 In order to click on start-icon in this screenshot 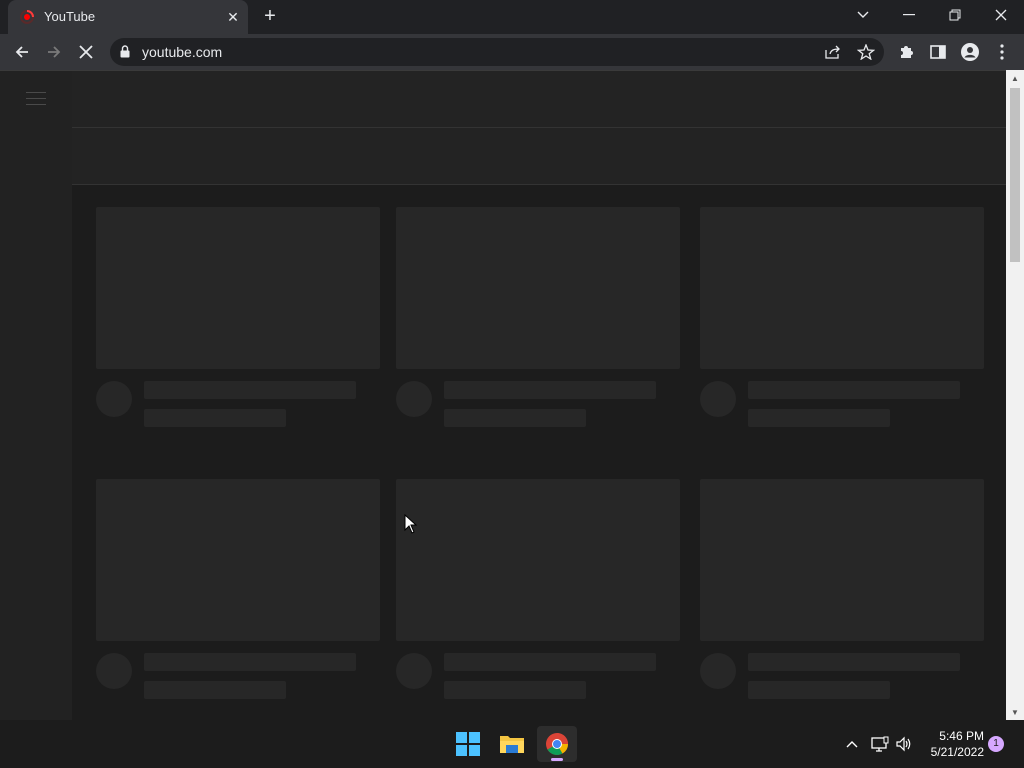, I will do `click(468, 744)`.